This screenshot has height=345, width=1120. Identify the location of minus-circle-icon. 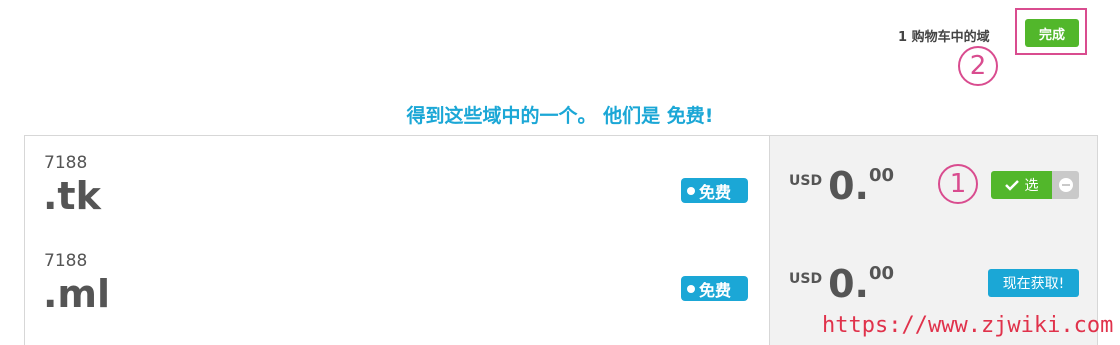
(1065, 185).